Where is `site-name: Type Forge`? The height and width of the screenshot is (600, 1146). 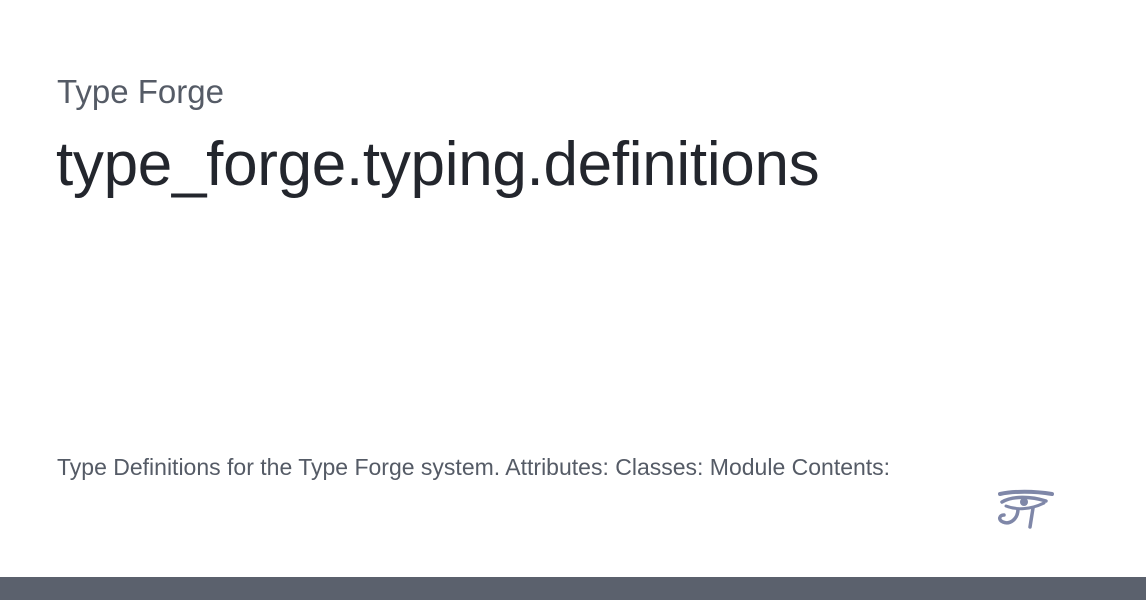 site-name: Type Forge is located at coordinates (140, 91).